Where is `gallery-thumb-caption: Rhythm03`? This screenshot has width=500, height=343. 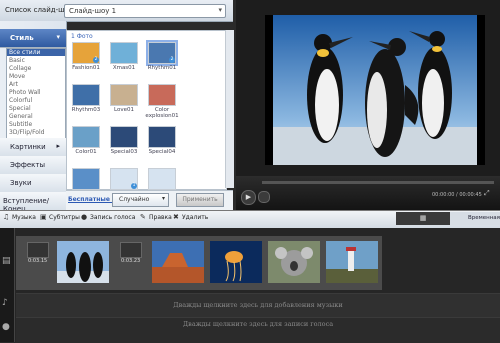
gallery-thumb-caption: Rhythm03 is located at coordinates (86, 110).